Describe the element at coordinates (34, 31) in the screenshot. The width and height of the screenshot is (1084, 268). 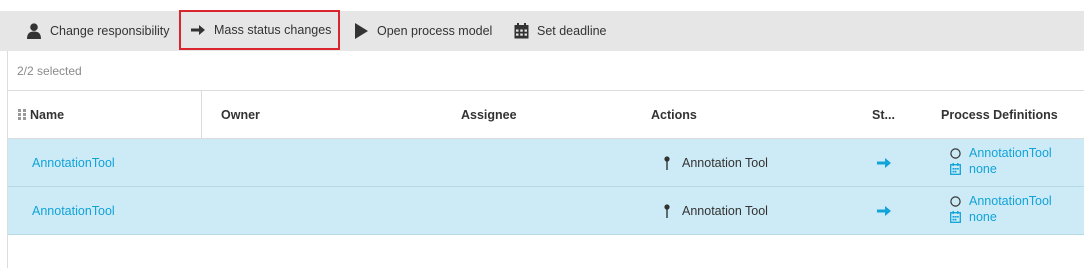
I see `person-icon` at that location.